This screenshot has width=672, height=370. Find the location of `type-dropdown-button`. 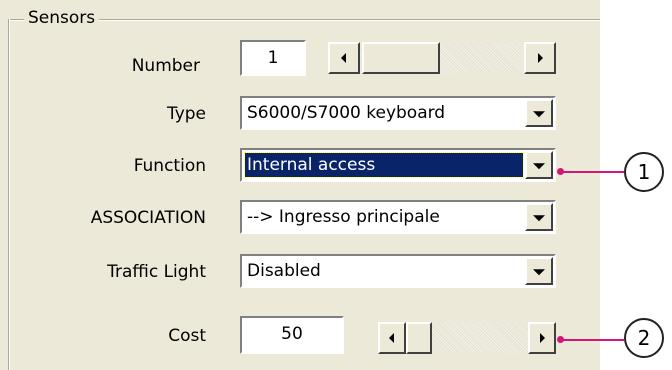

type-dropdown-button is located at coordinates (539, 113).